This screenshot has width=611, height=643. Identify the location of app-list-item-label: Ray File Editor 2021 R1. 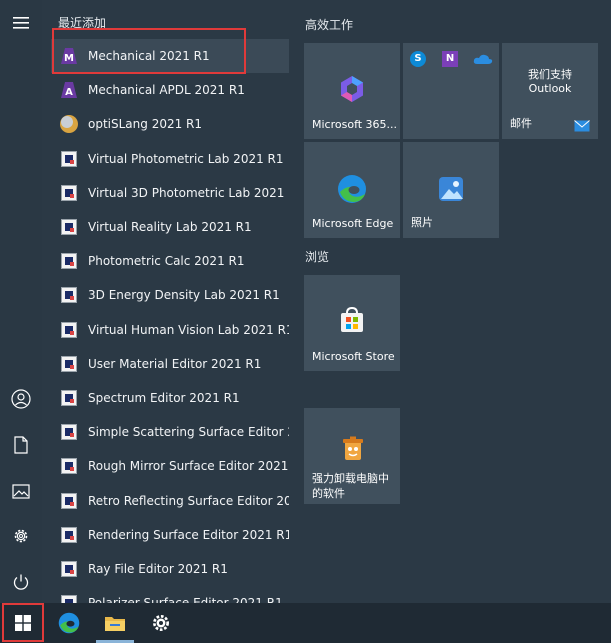
(158, 569).